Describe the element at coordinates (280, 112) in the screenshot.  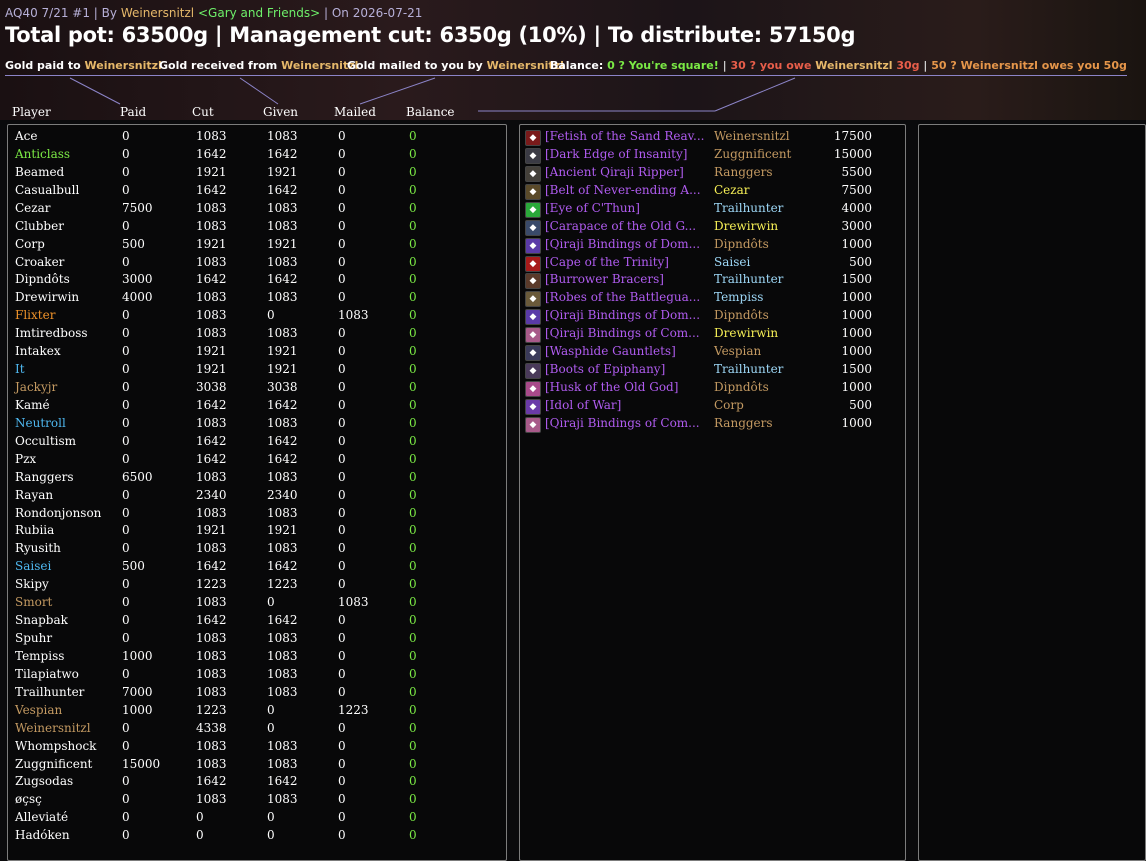
I see `col-given: Given` at that location.